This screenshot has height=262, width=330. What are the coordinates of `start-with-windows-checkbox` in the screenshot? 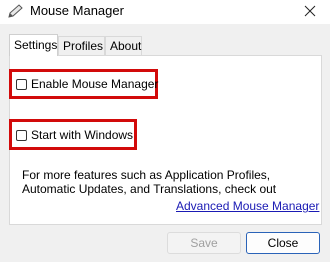 It's located at (21, 135).